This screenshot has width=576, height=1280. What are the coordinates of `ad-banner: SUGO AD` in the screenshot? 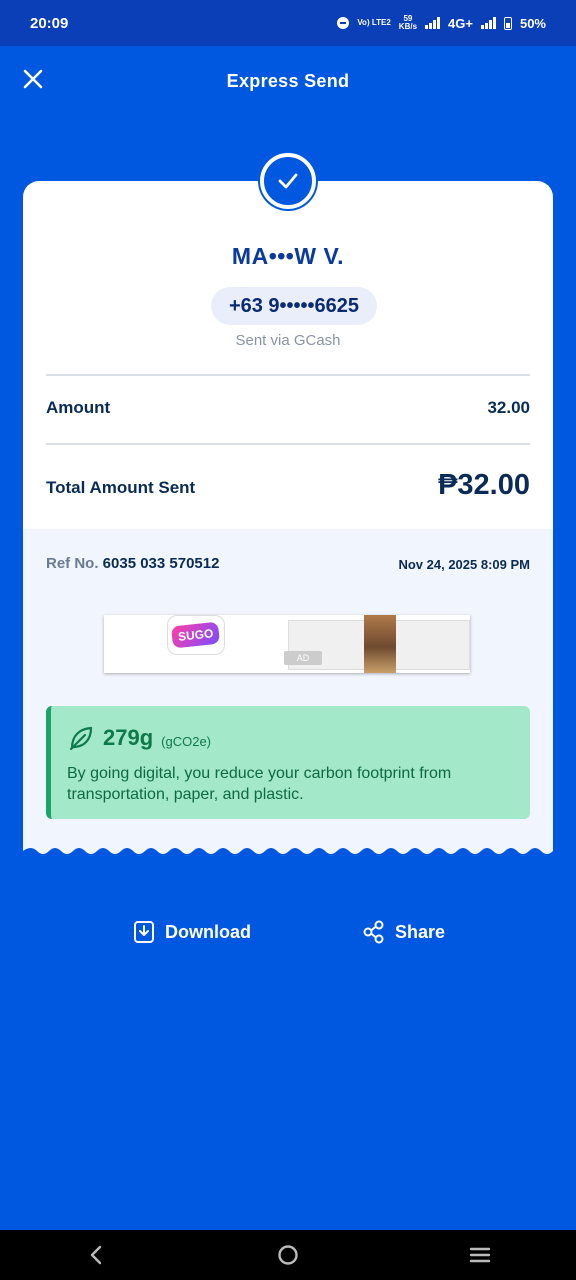 It's located at (287, 644).